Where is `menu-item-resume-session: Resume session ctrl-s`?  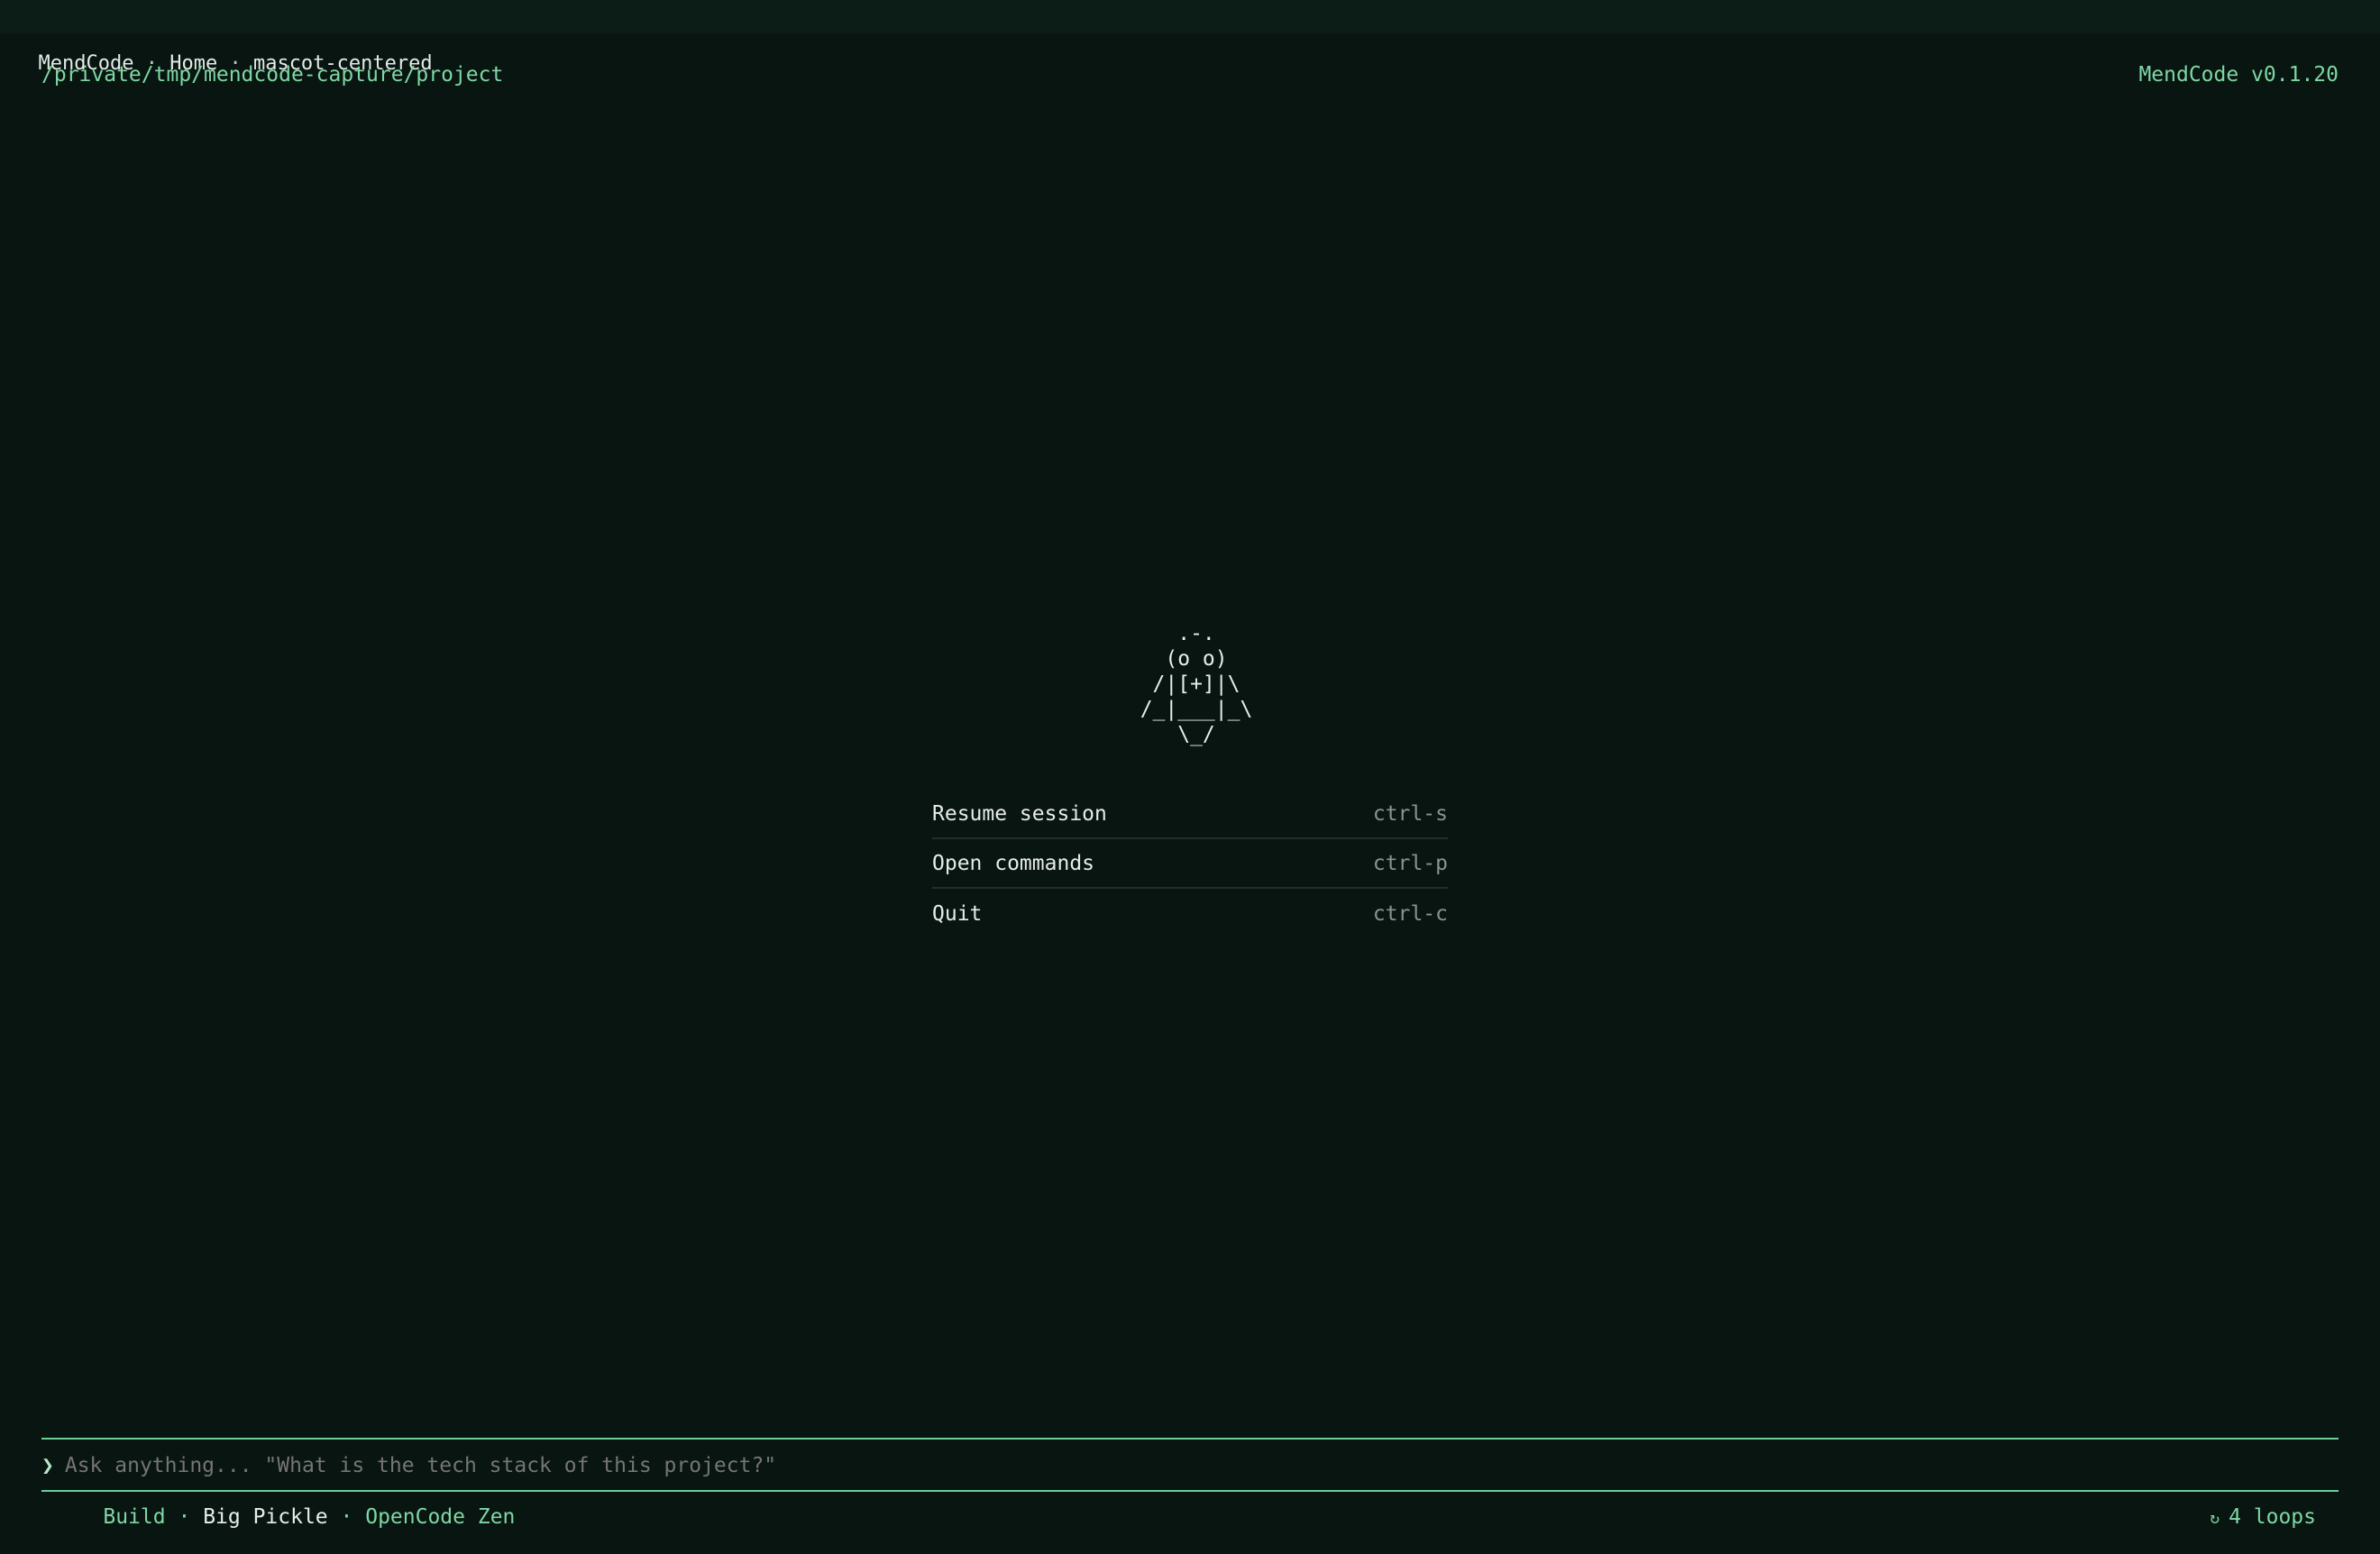 menu-item-resume-session: Resume session ctrl-s is located at coordinates (1190, 814).